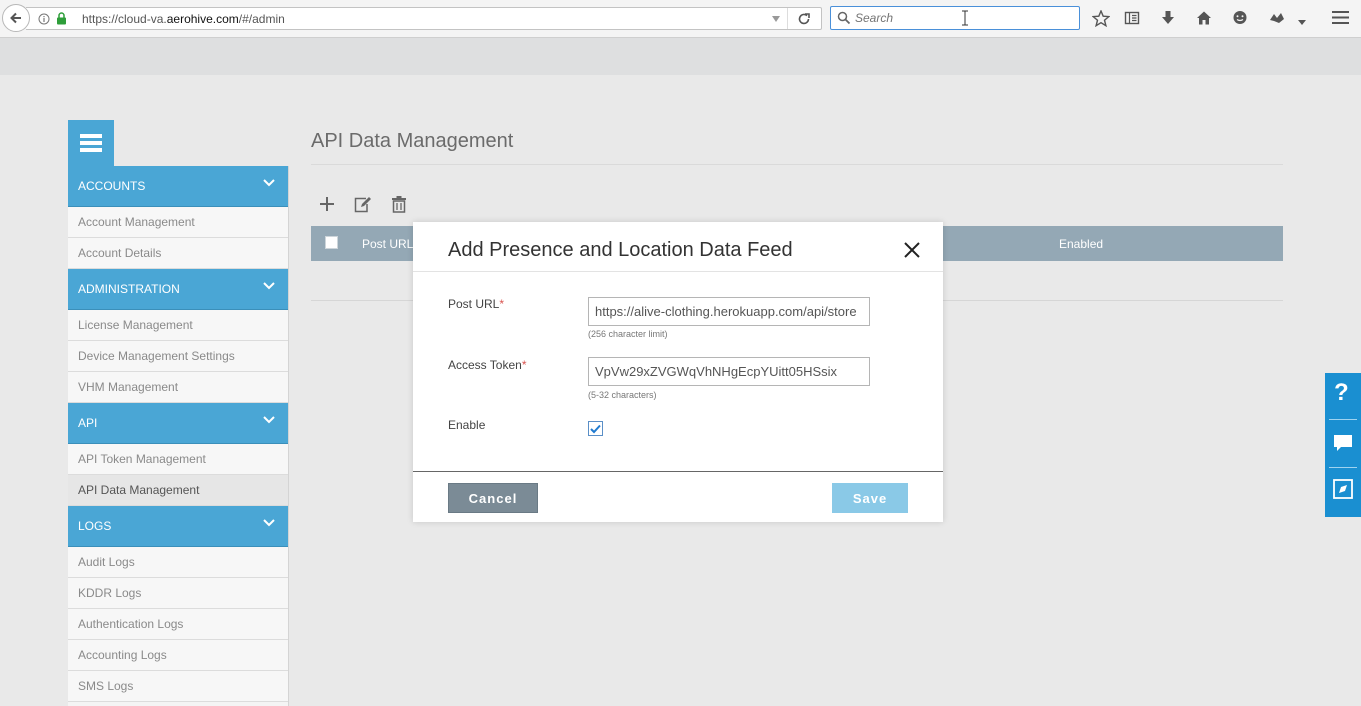  Describe the element at coordinates (178, 655) in the screenshot. I see `sidebar-item-accounting-logs: Accounting Logs` at that location.